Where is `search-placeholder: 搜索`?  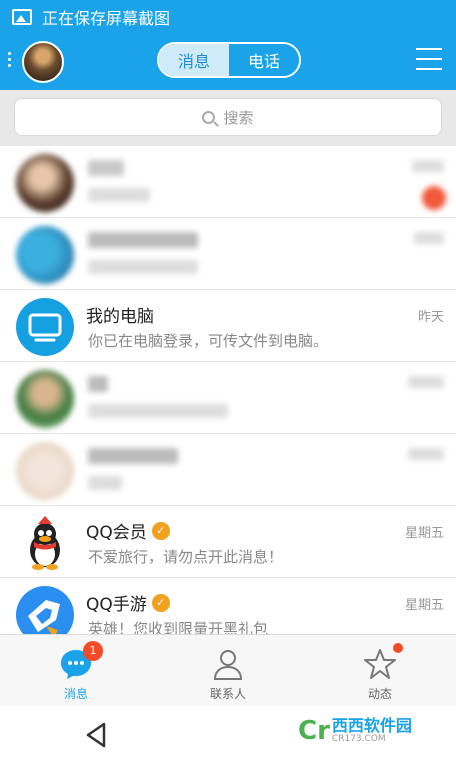 search-placeholder: 搜索 is located at coordinates (238, 117).